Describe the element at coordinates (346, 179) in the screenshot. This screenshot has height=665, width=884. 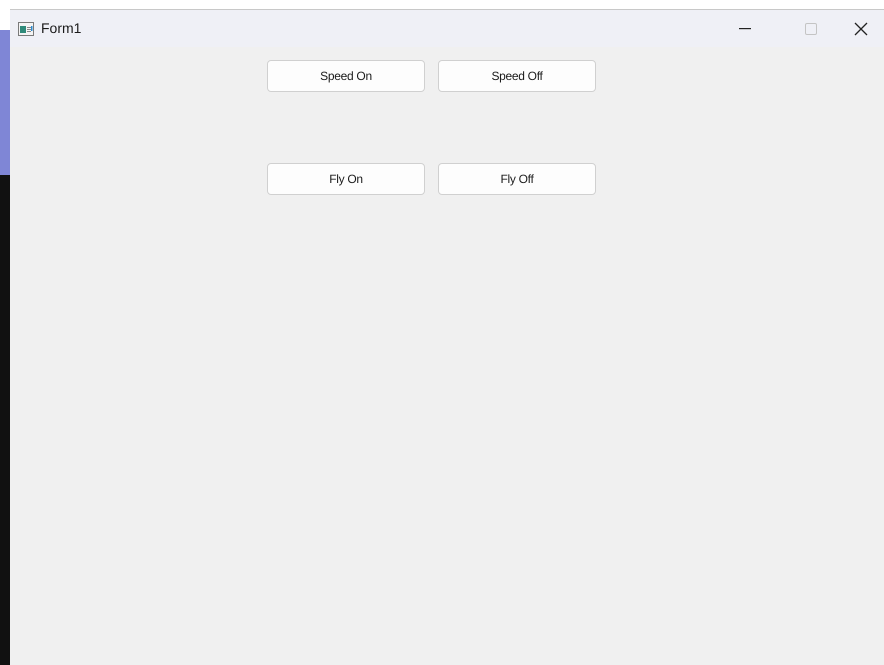
I see `action-button: Fly On` at that location.